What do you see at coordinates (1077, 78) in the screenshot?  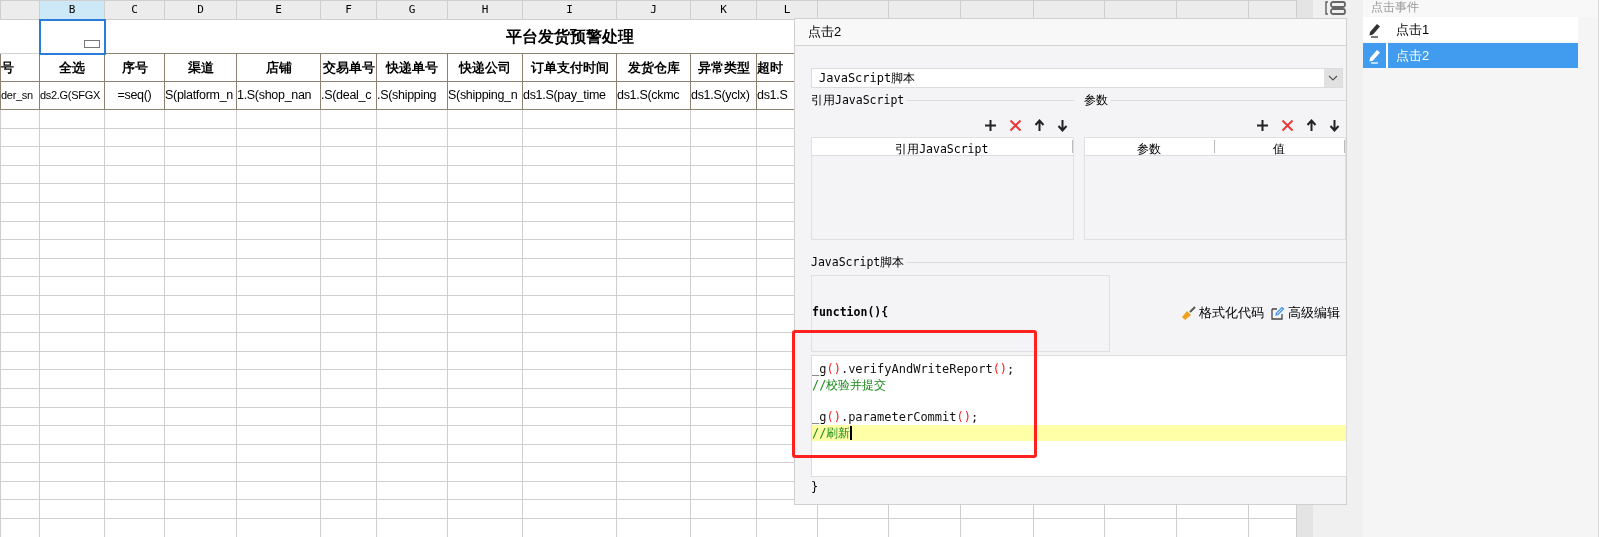 I see `type-select: JavaScript脚本` at bounding box center [1077, 78].